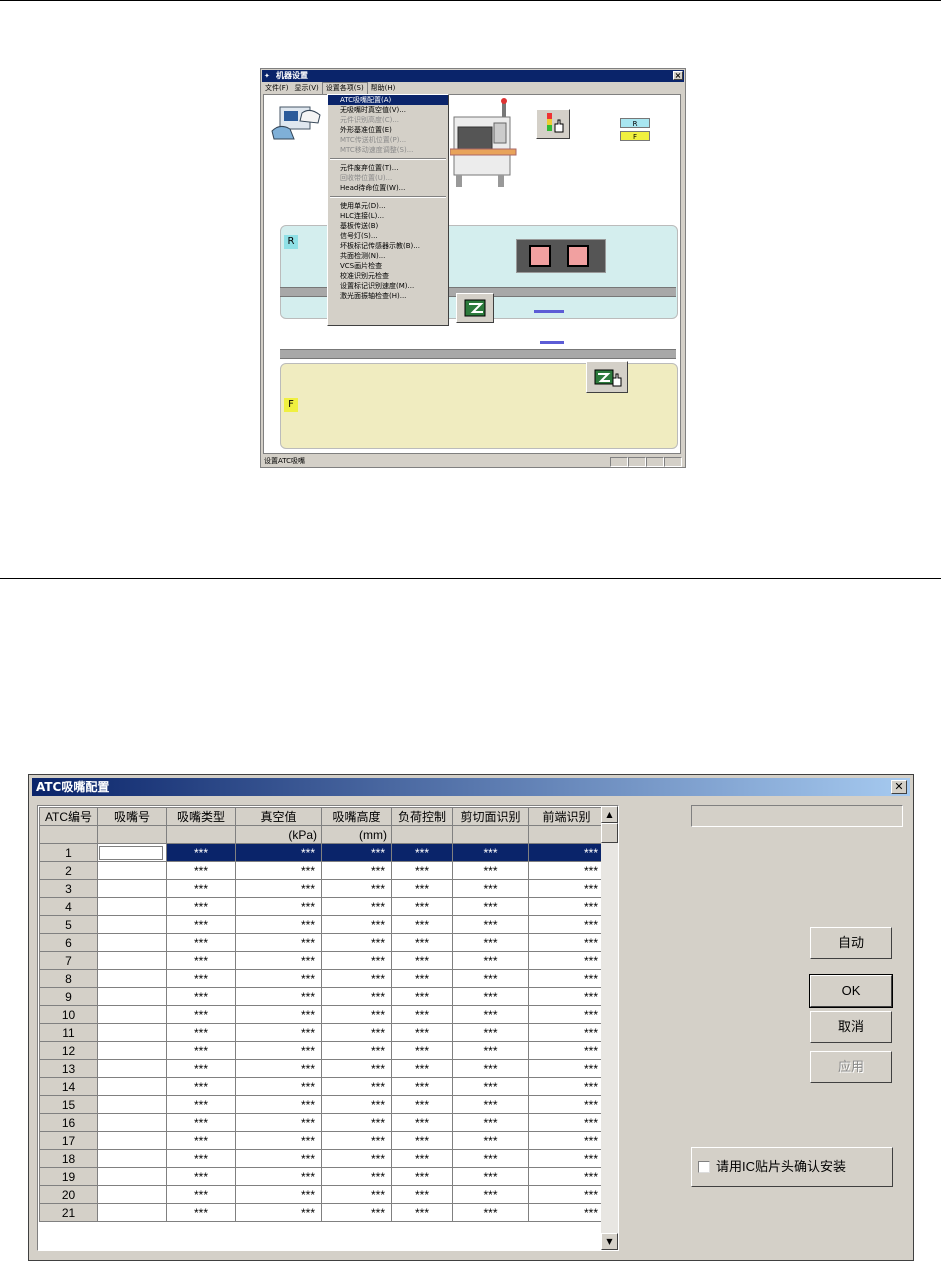  I want to click on table-row: 16 *** *** *** *** *** ***, so click(322, 1122).